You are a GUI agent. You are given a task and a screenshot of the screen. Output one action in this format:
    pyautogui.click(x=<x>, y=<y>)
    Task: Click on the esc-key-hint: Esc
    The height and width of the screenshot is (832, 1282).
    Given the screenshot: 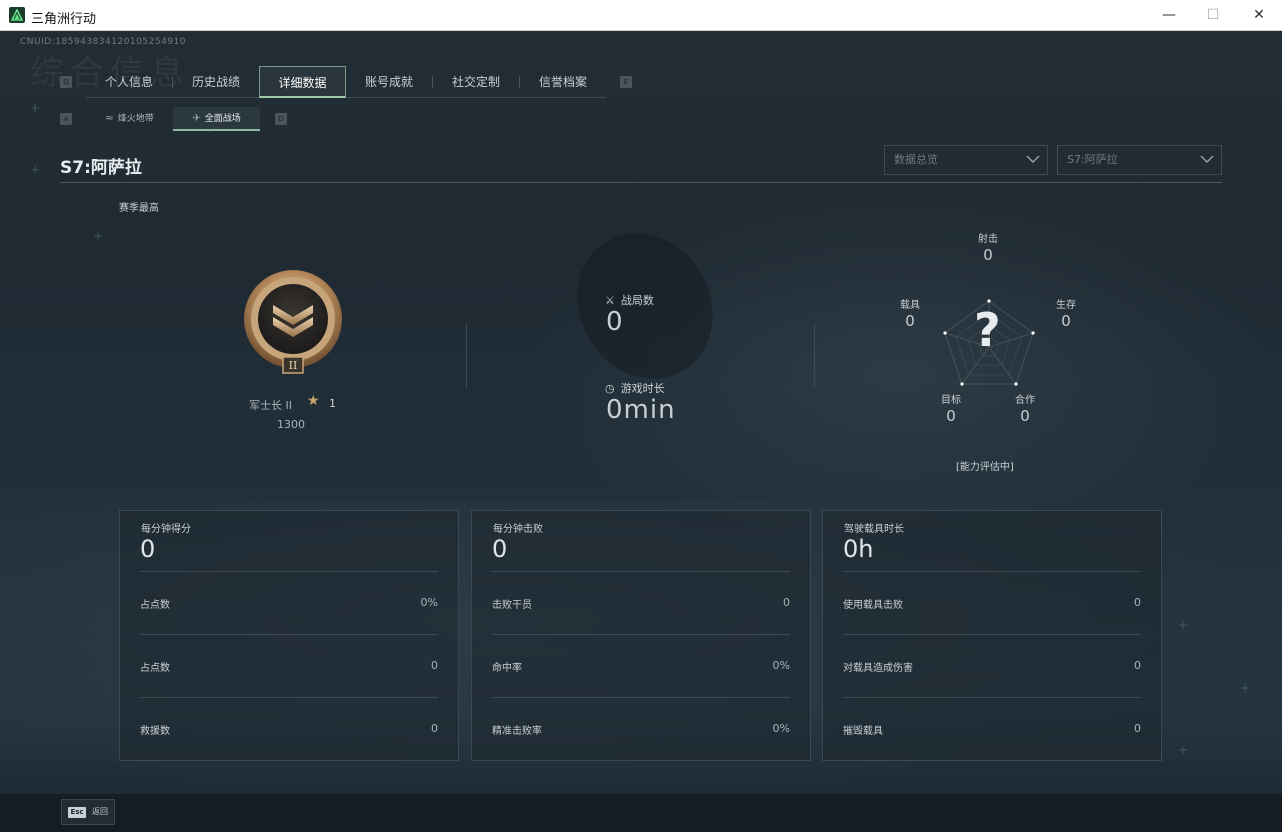 What is the action you would take?
    pyautogui.click(x=77, y=812)
    